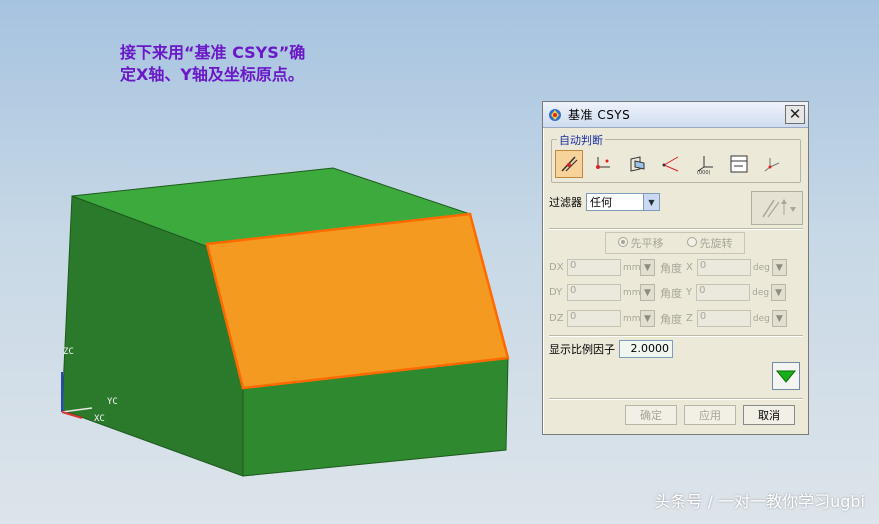  I want to click on instruction-caption: 接下来用“基准 CSYS”确 定X轴、Y轴及坐标原点。, so click(240, 64).